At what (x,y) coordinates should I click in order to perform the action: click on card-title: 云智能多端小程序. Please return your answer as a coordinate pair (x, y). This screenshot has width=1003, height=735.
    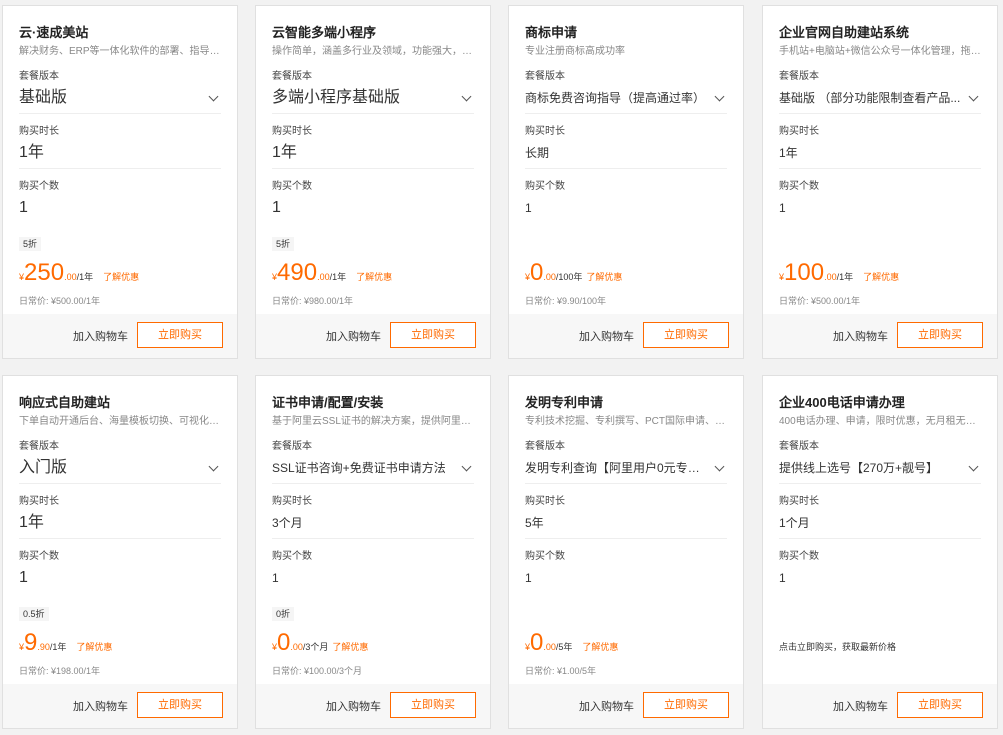
    Looking at the image, I should click on (373, 33).